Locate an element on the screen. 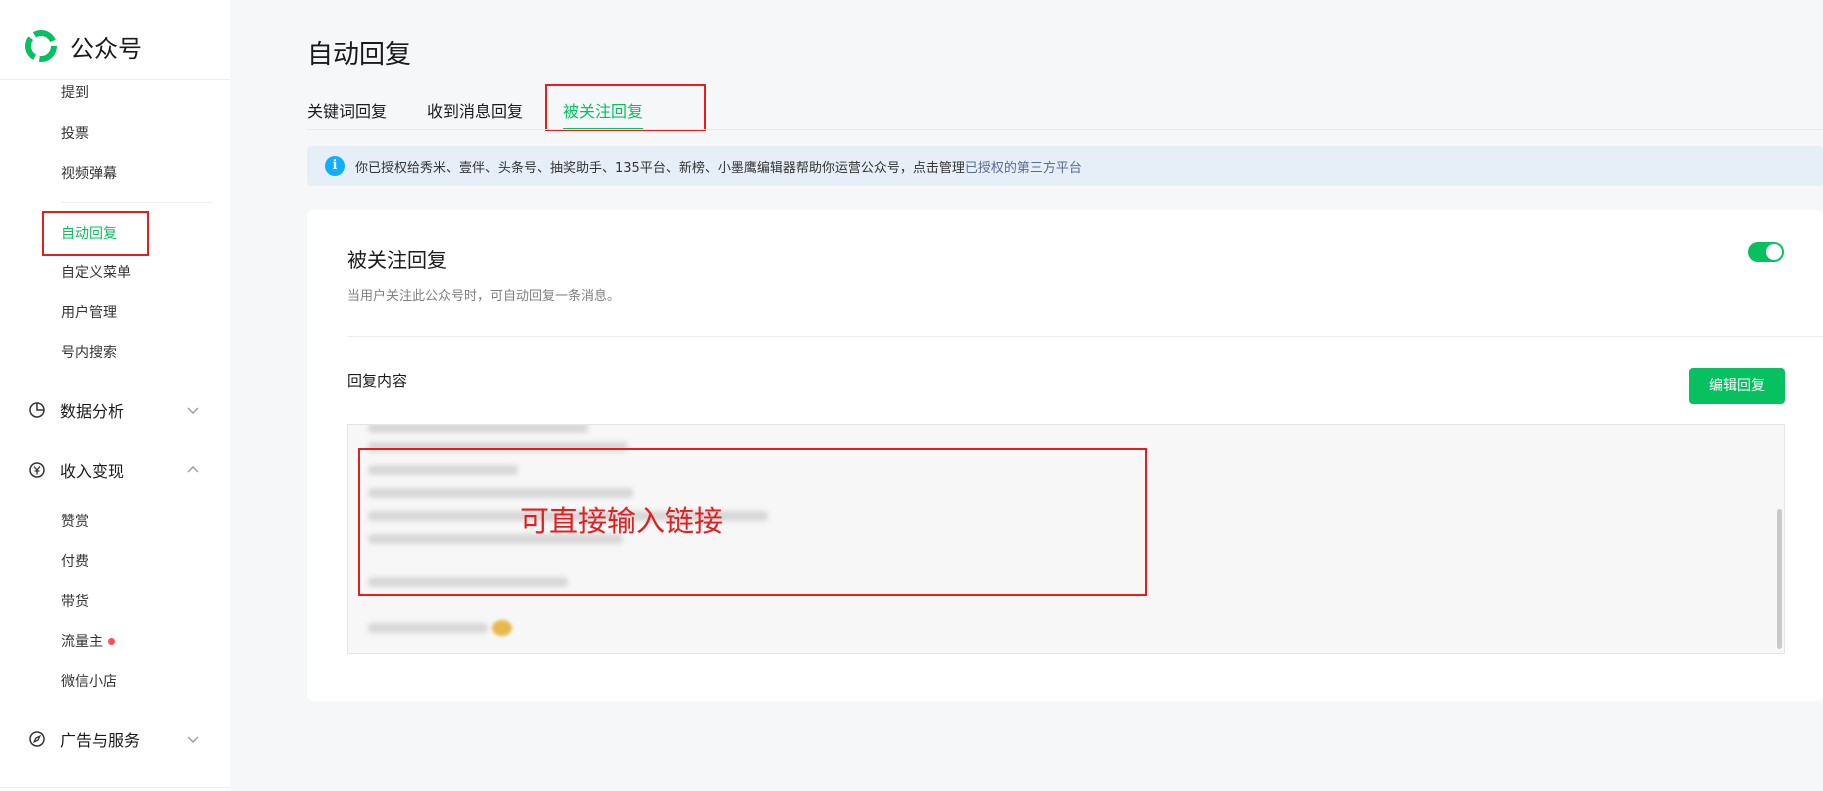 The width and height of the screenshot is (1823, 791). edit-reply-button: 编辑回复 is located at coordinates (1737, 386).